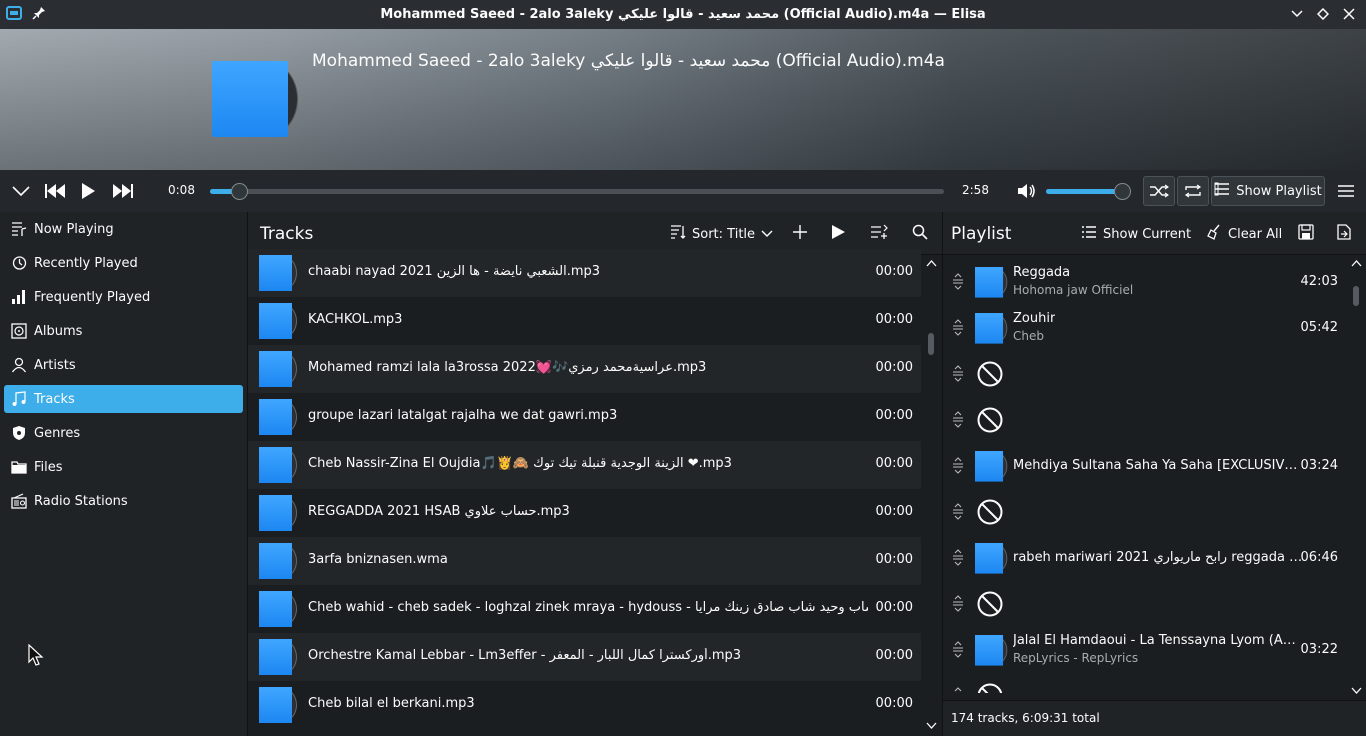 The width and height of the screenshot is (1366, 736). Describe the element at coordinates (1144, 282) in the screenshot. I see `playlist-row: Reggada Hohoma jaw Officiel 42:03` at that location.